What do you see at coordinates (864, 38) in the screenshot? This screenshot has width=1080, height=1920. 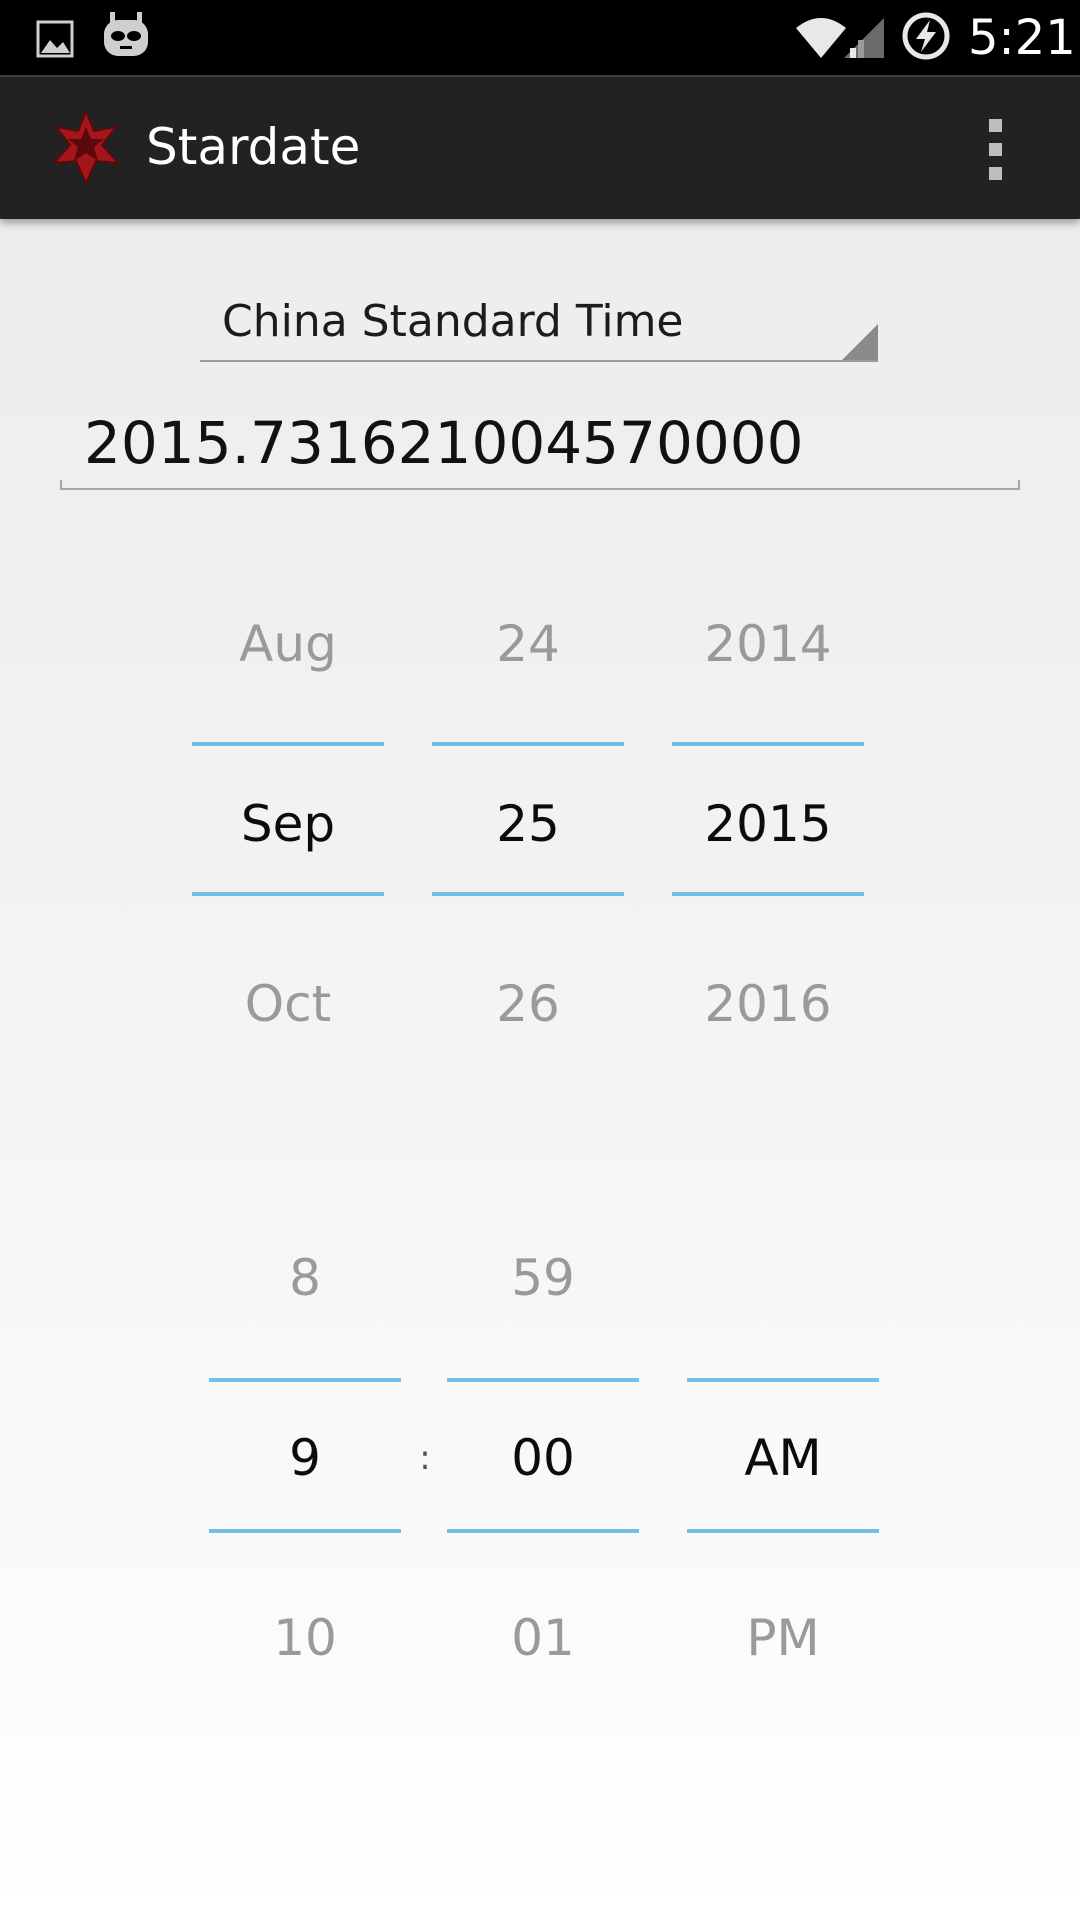 I see `signal-icon` at bounding box center [864, 38].